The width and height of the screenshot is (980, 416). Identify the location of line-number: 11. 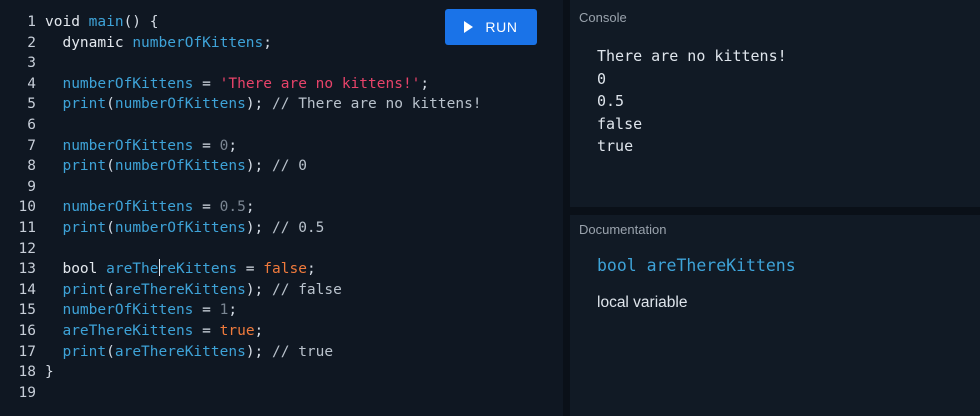
(27, 227).